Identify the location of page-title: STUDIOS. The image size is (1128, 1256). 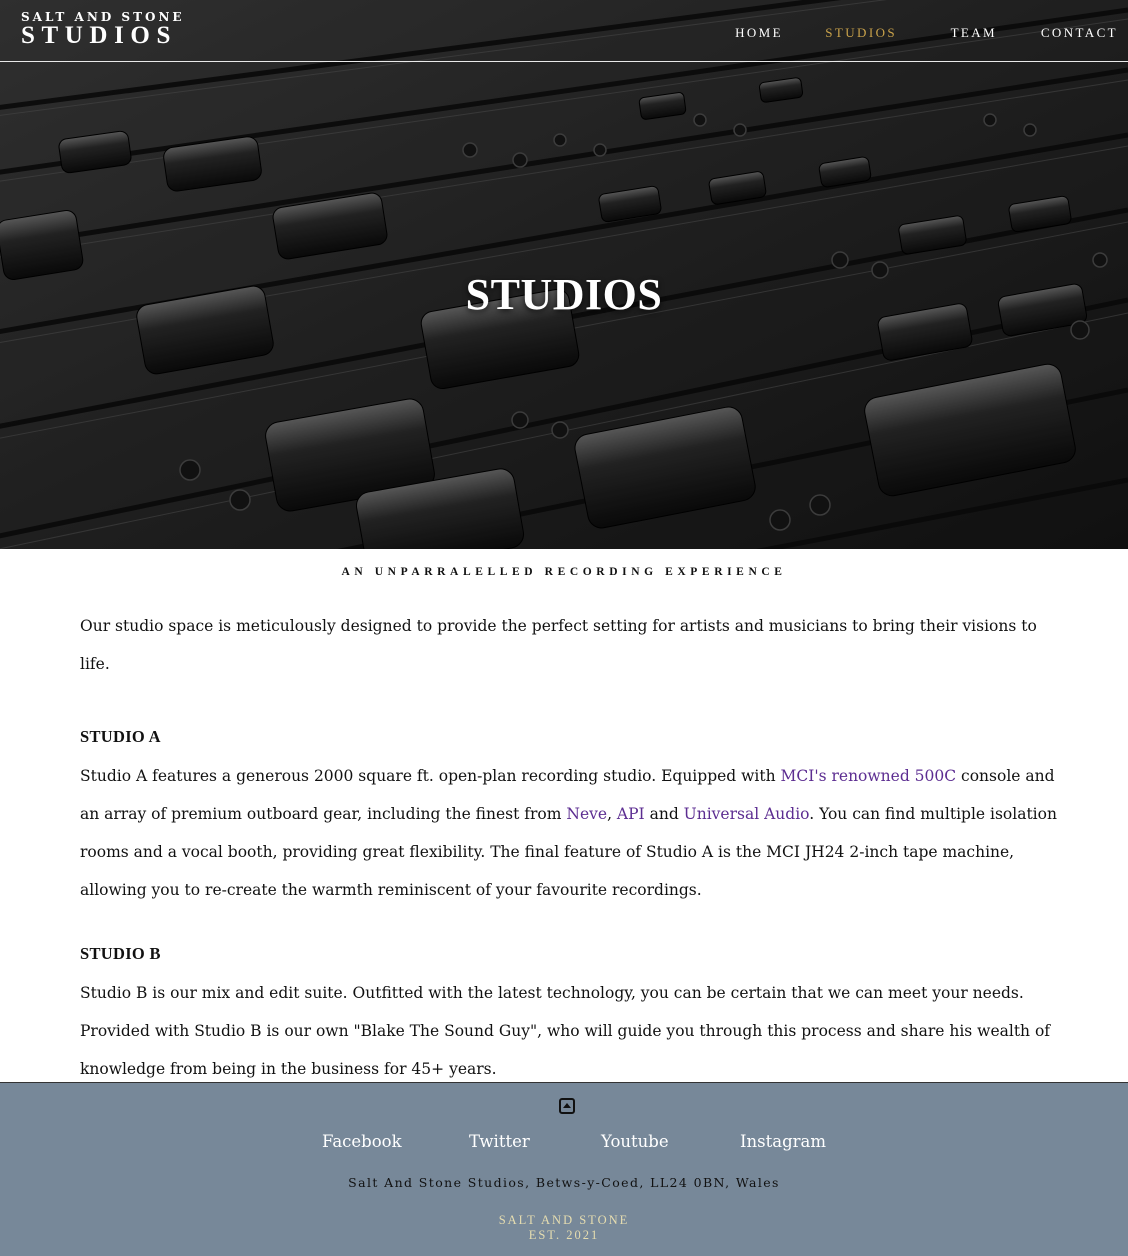
(564, 295).